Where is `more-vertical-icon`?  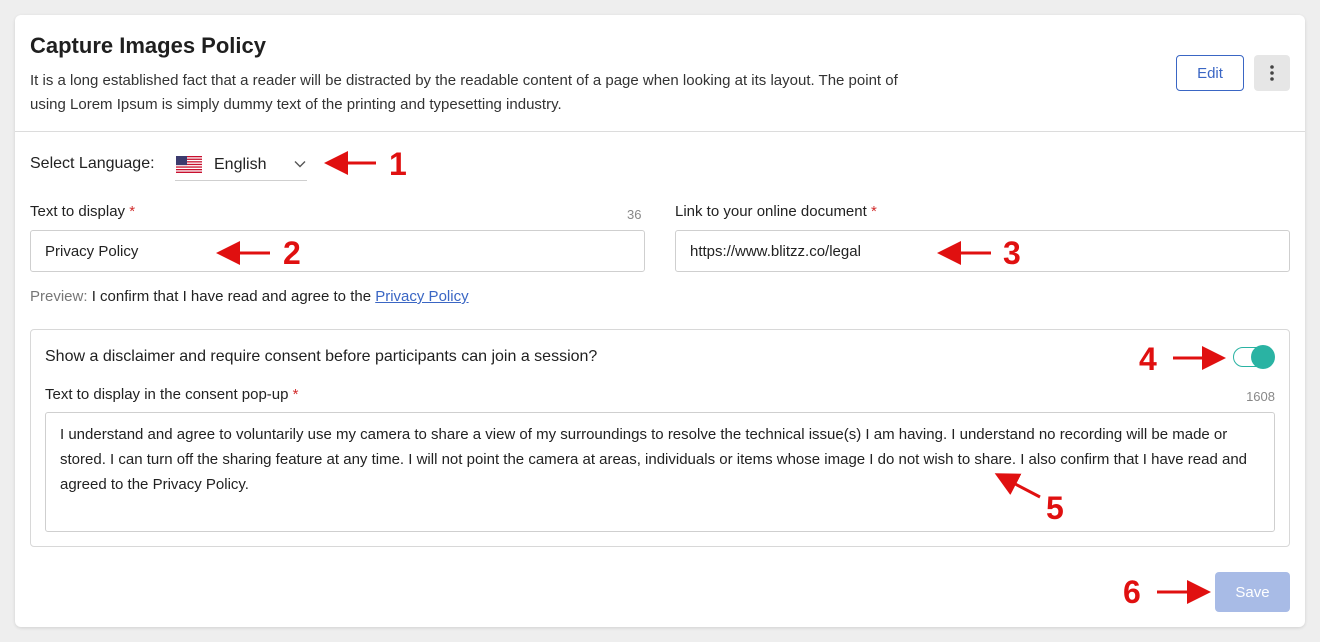 more-vertical-icon is located at coordinates (1272, 73).